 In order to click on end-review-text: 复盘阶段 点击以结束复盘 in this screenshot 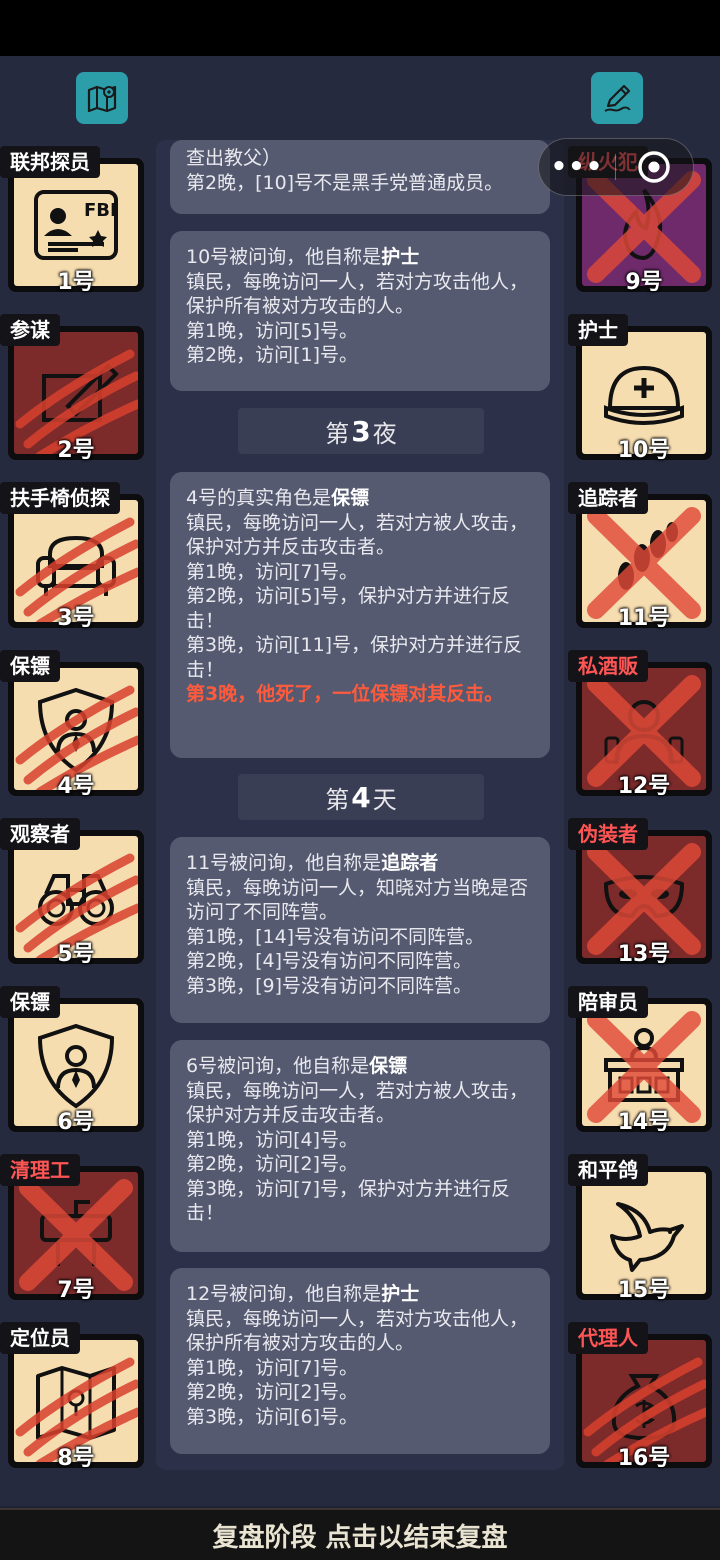, I will do `click(360, 1537)`.